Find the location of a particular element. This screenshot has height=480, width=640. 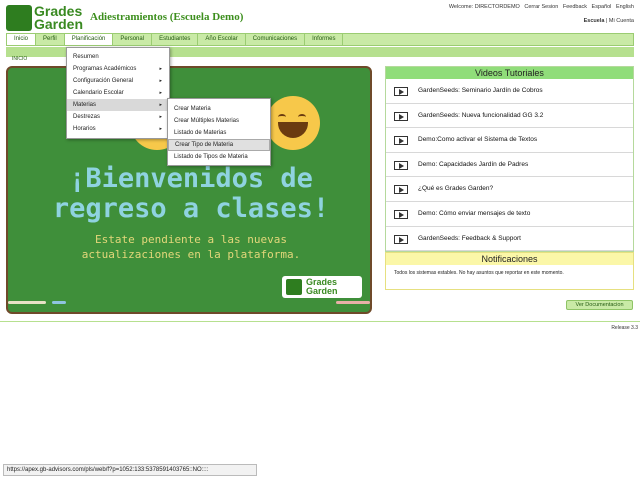

video-item-label: GardenSeeds: Seminario Jardín de Cobros is located at coordinates (480, 90).